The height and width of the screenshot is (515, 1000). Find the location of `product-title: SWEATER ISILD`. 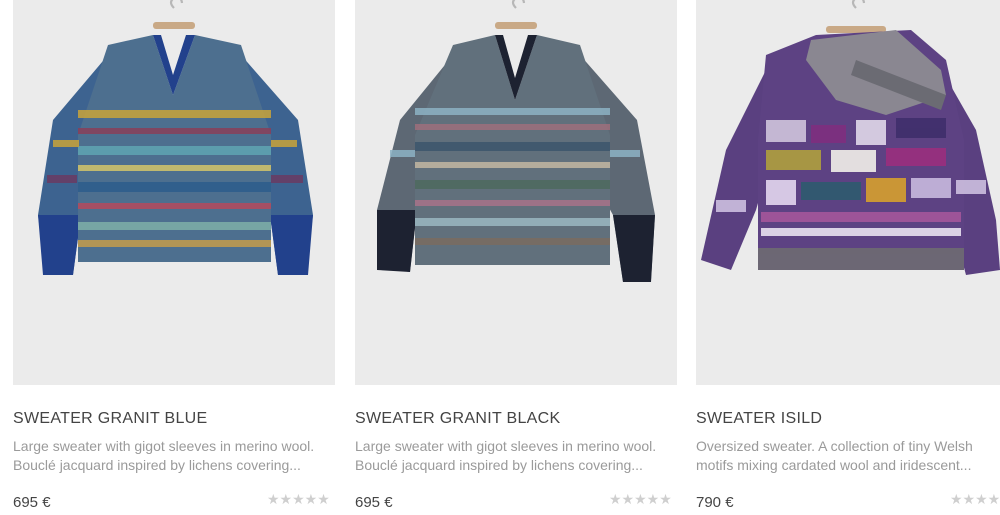

product-title: SWEATER ISILD is located at coordinates (759, 419).